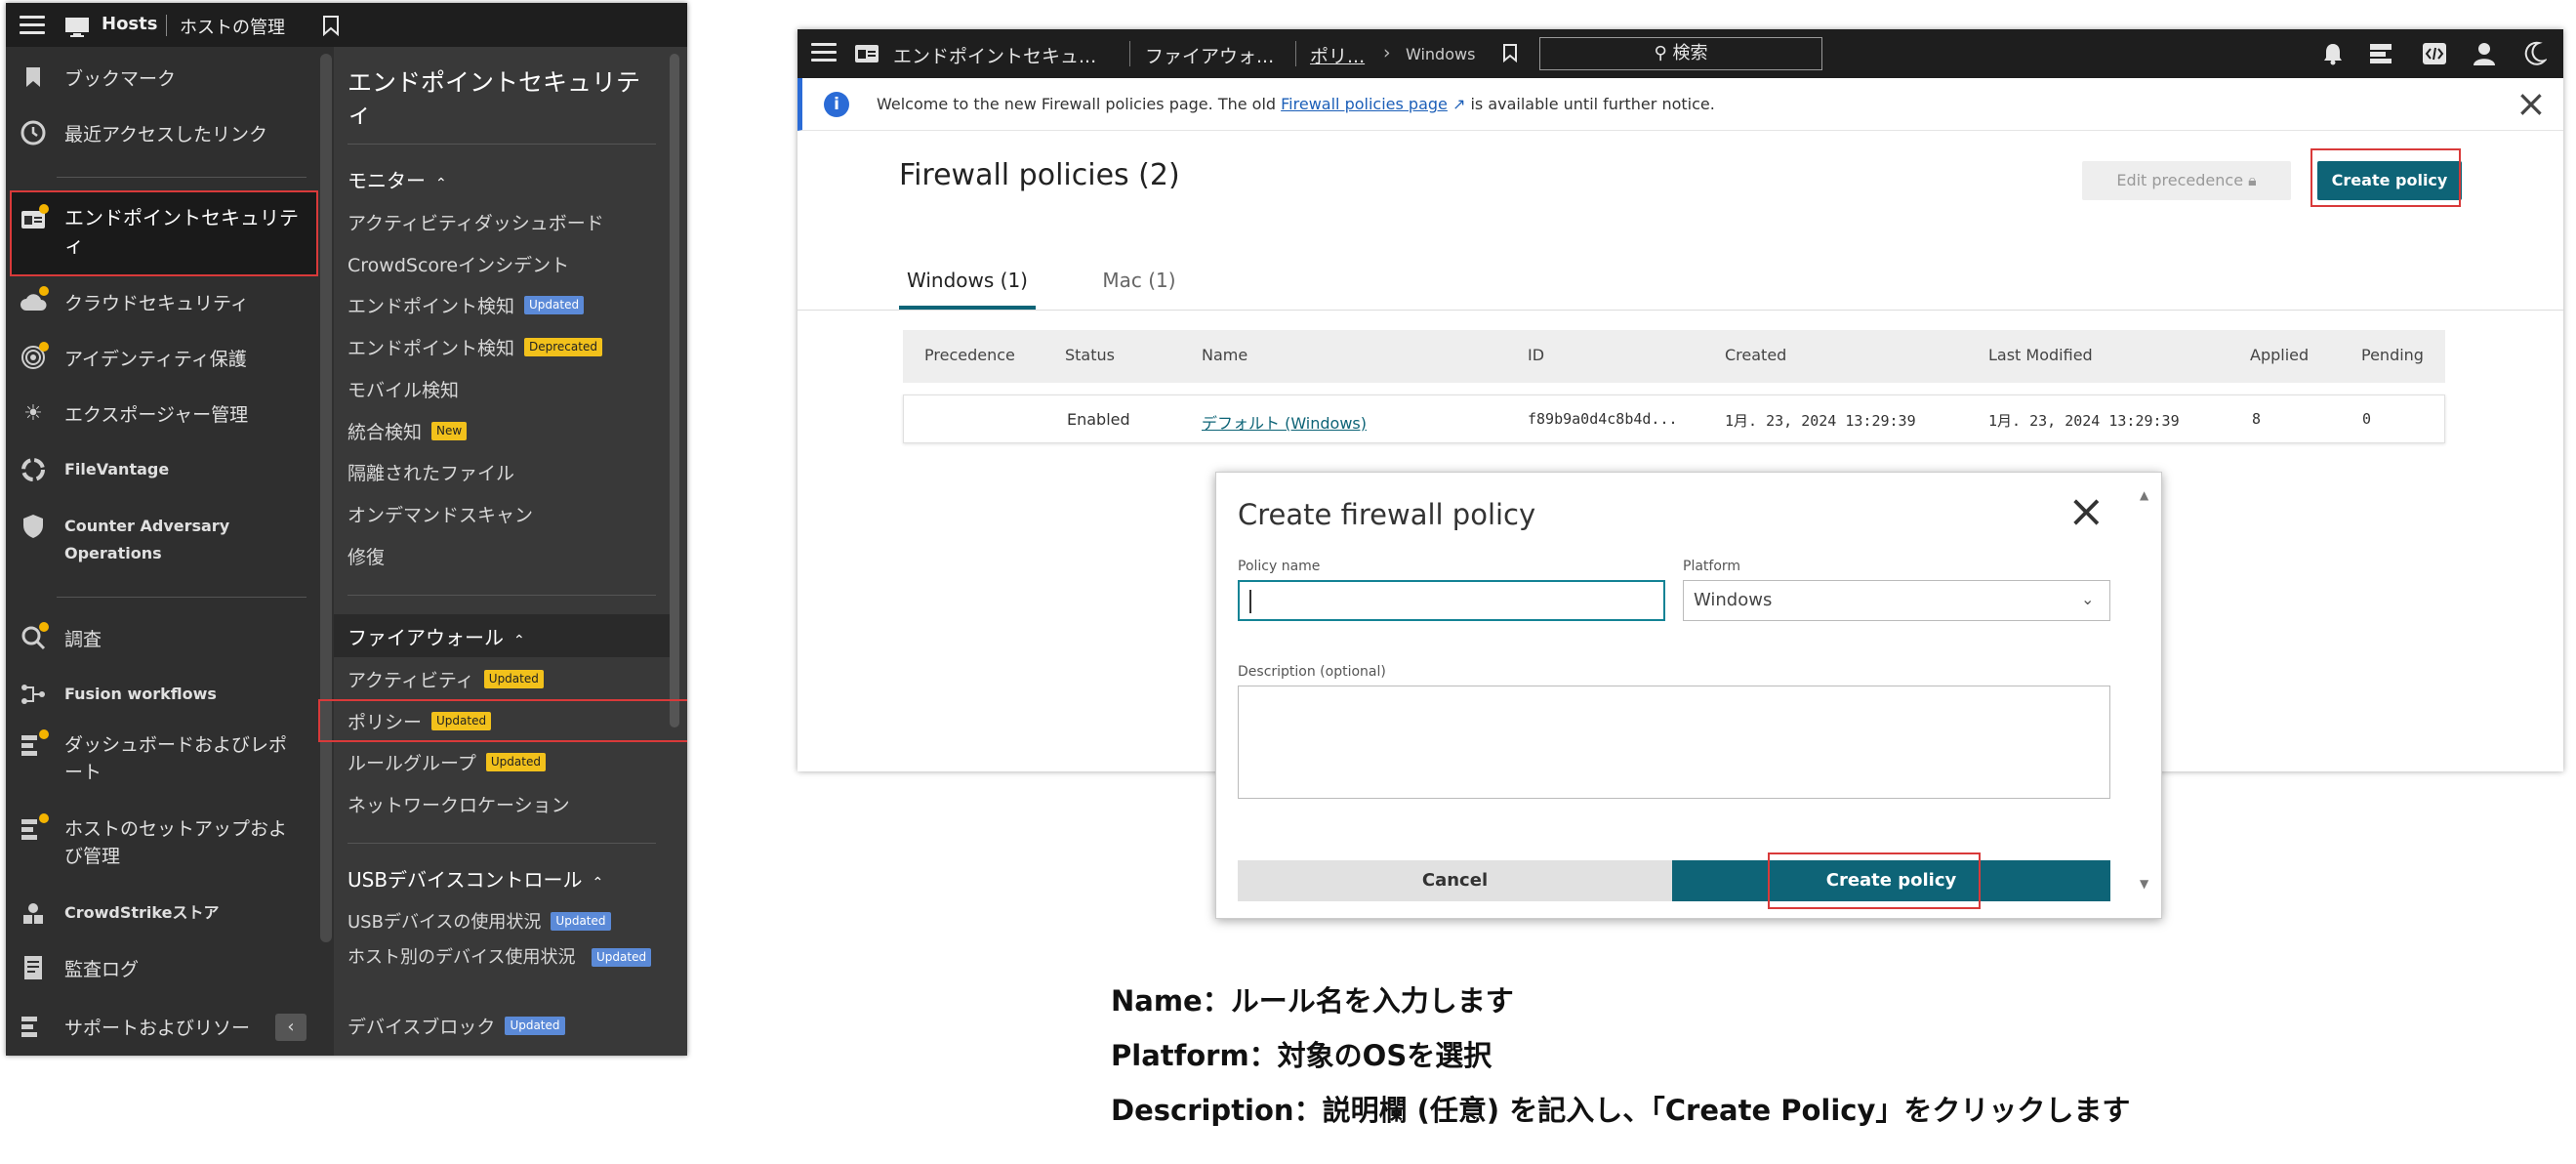 This screenshot has height=1164, width=2576. Describe the element at coordinates (466, 305) in the screenshot. I see `secondary-item: エンドポイント検知 Updated` at that location.